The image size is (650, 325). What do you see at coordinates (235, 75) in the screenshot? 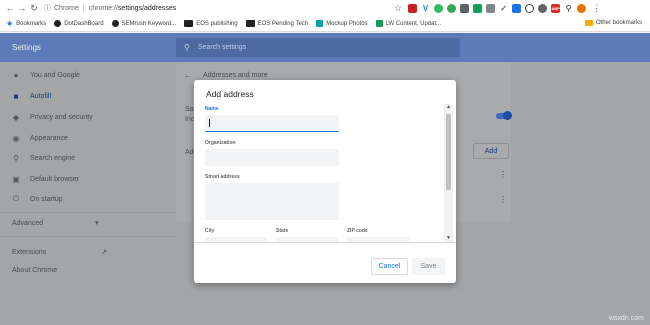
I see `page-title: Addresses and more` at bounding box center [235, 75].